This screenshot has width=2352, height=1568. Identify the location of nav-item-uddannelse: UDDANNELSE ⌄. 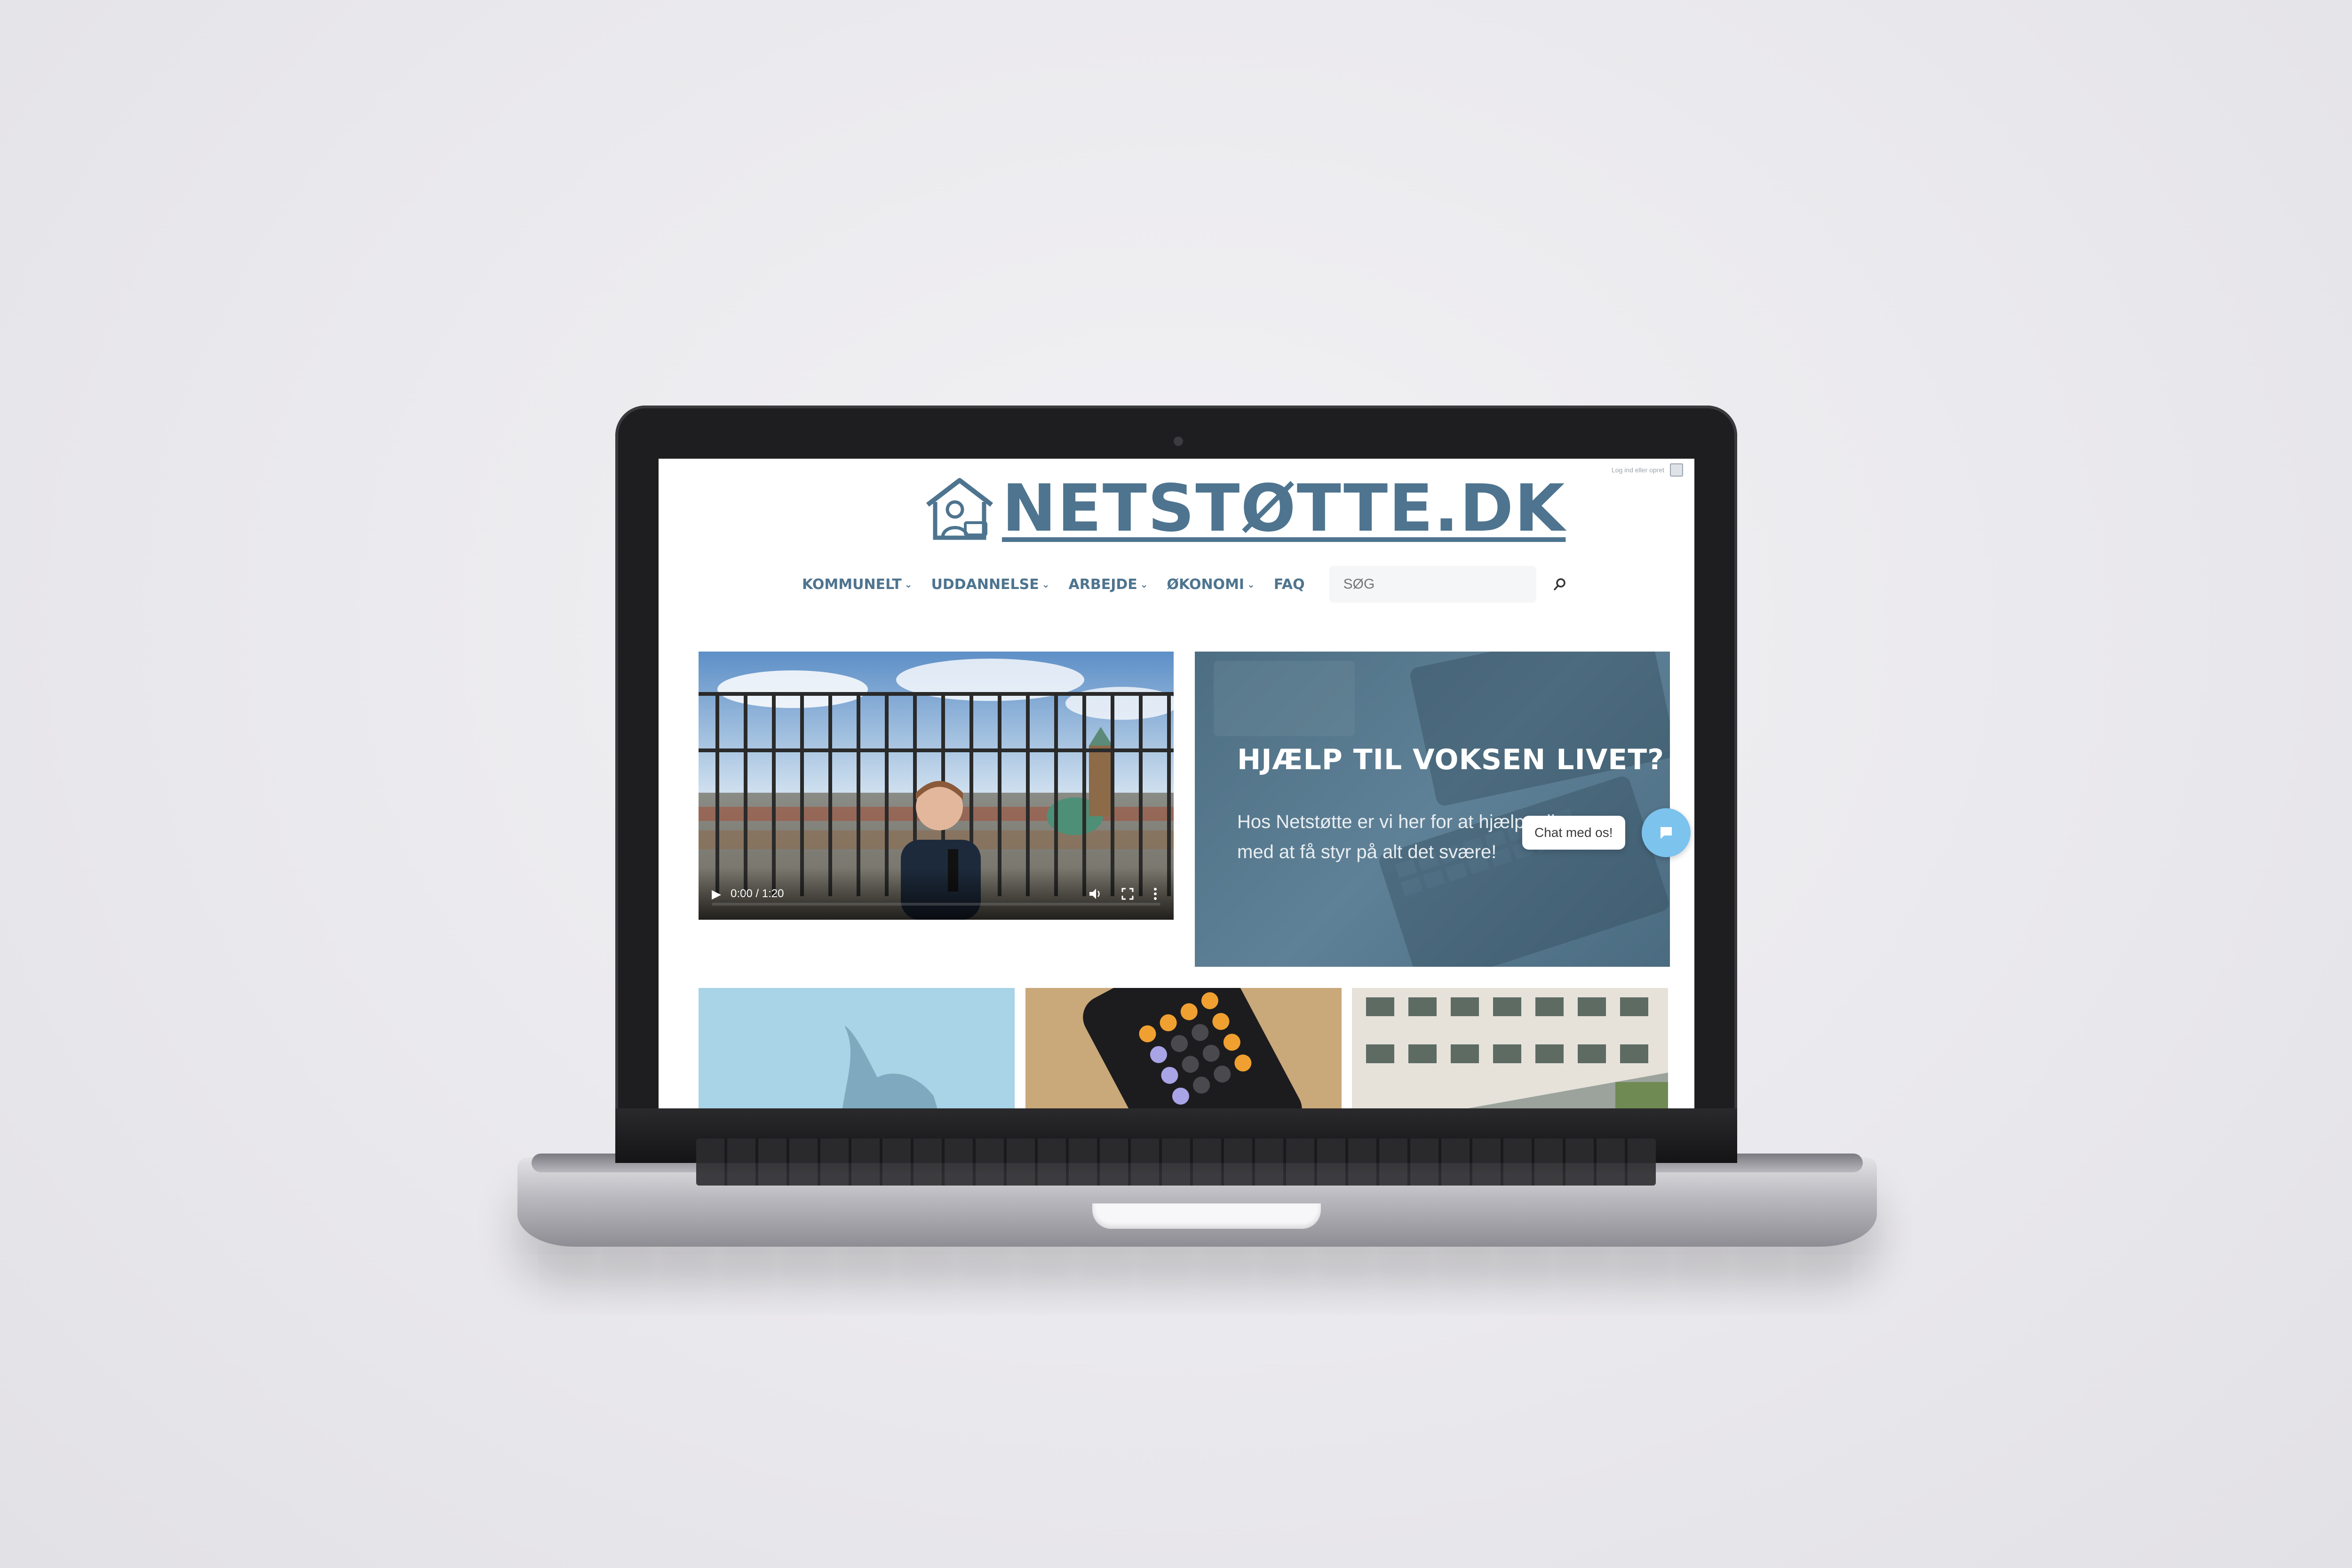
(990, 584).